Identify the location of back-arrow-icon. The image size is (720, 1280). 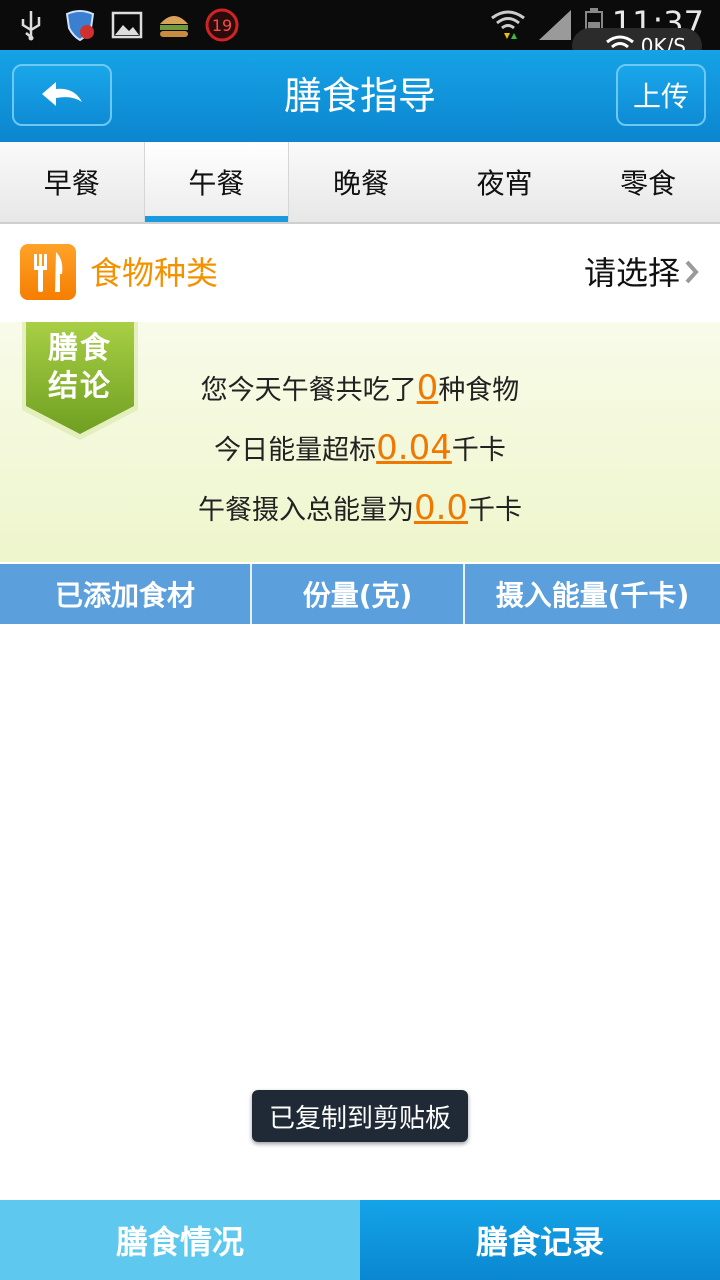
(62, 94).